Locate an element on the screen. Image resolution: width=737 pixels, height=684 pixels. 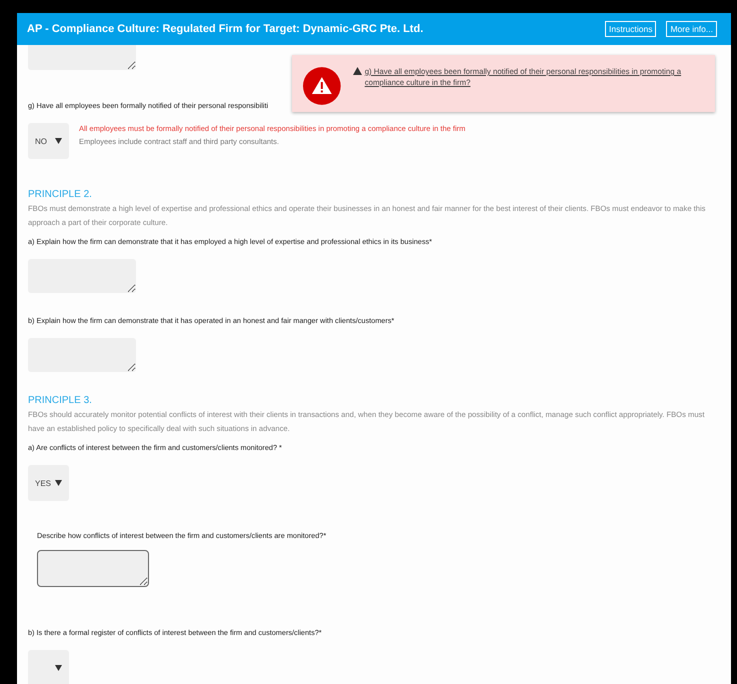
section-heading: PRINCIPLE 3. is located at coordinates (60, 400).